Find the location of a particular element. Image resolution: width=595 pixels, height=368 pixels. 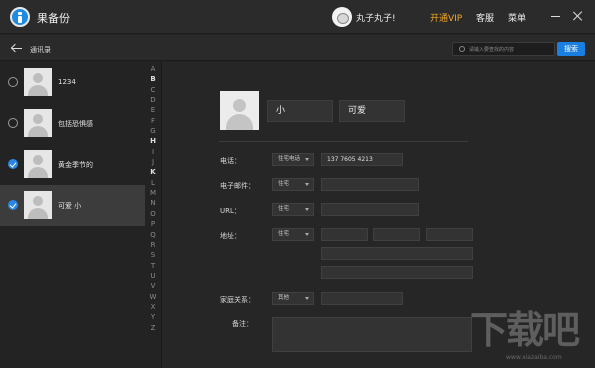

email-type-select: 住宅 is located at coordinates (293, 184).